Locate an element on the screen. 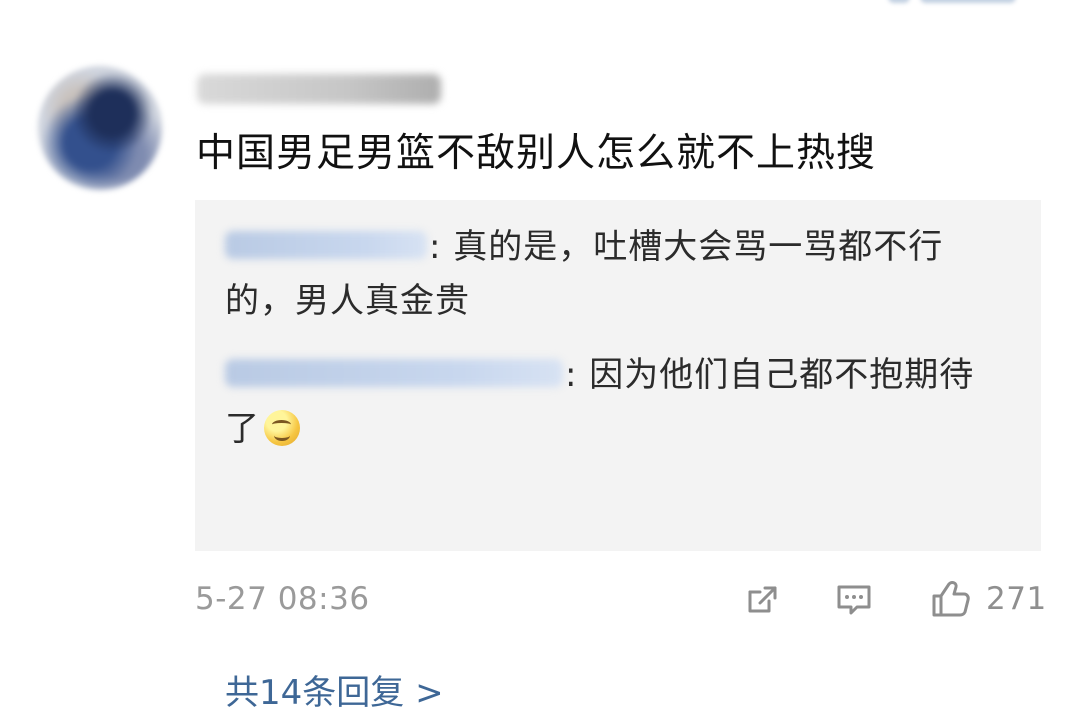 This screenshot has width=1080, height=714. blurred-label is located at coordinates (968, 1).